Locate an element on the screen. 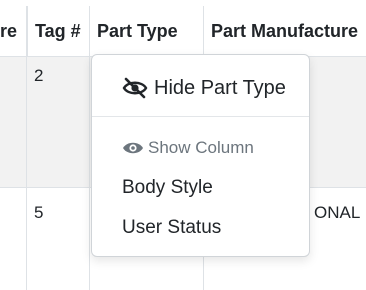 This screenshot has width=366, height=290. eye-icon is located at coordinates (133, 148).